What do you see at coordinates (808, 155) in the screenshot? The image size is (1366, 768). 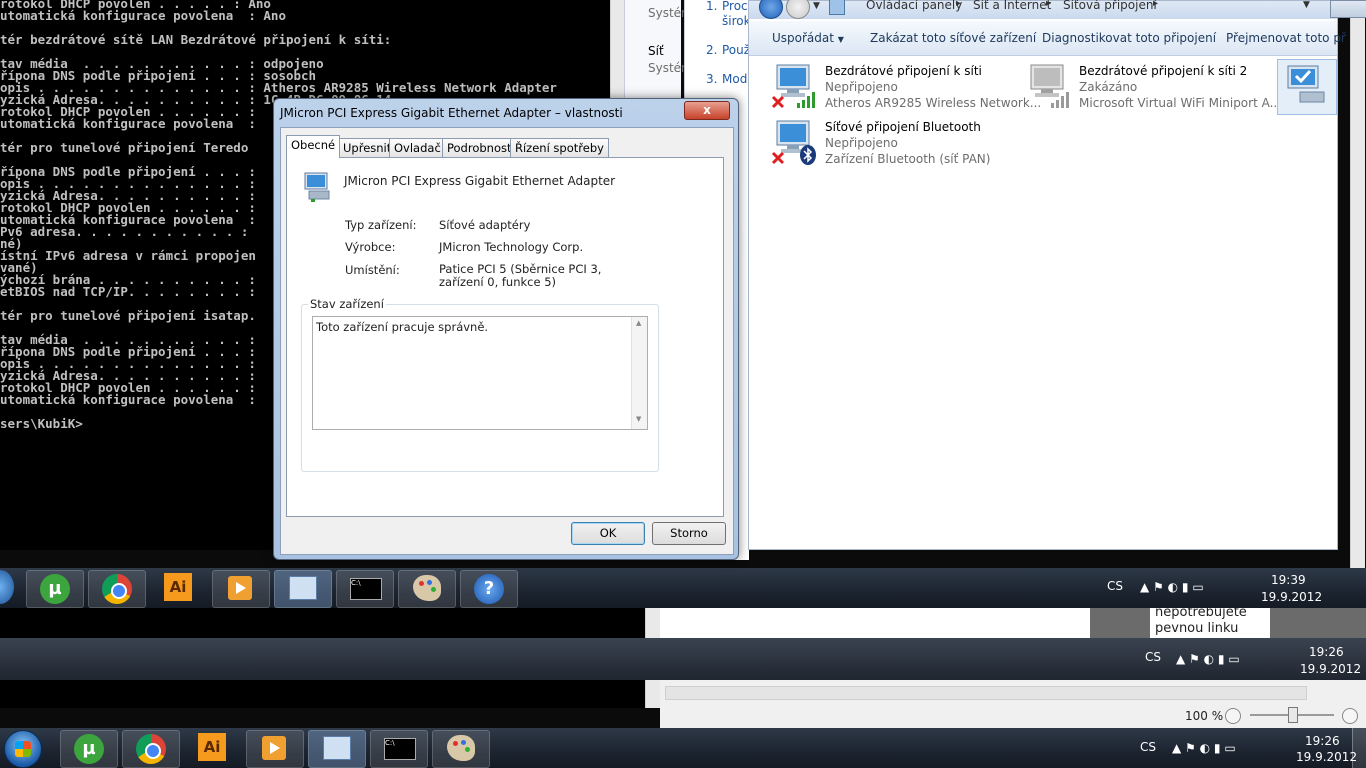 I see `bluetooth-icon` at bounding box center [808, 155].